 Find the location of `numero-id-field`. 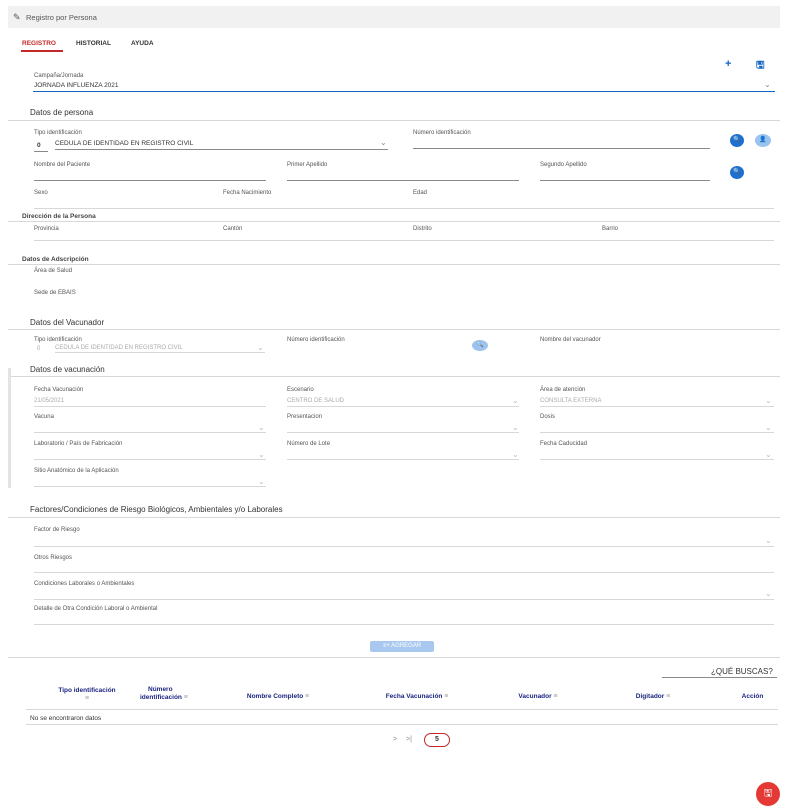

numero-id-field is located at coordinates (561, 148).